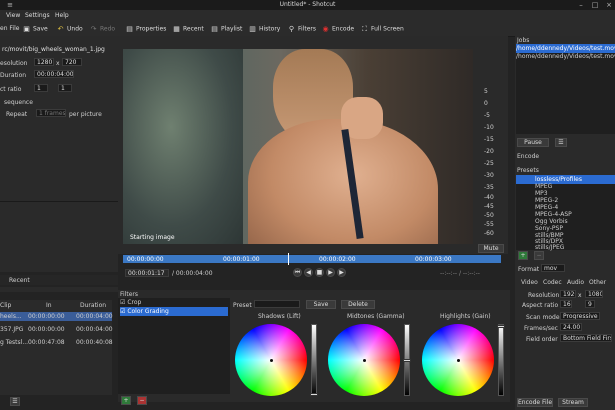 This screenshot has height=410, width=615. I want to click on ruler-label: 00:00:01:00, so click(241, 259).